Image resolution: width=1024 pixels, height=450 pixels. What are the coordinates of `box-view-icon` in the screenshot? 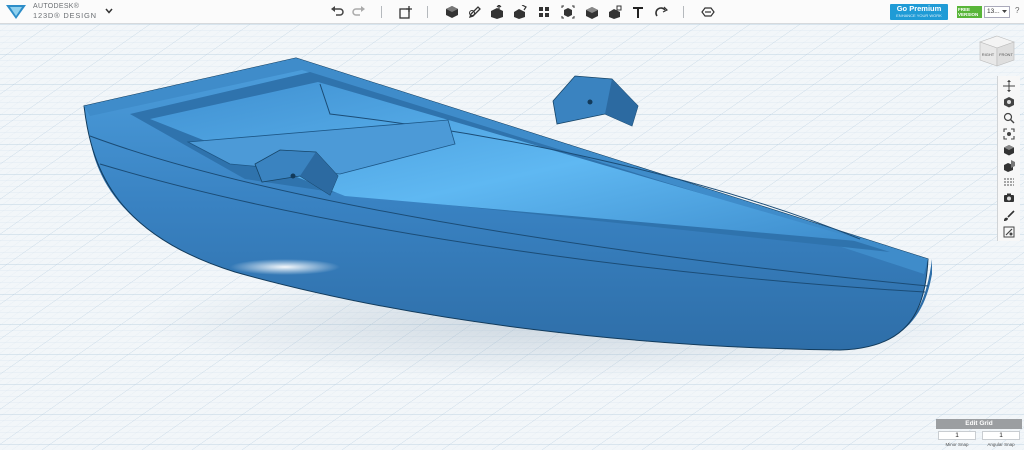 It's located at (1009, 150).